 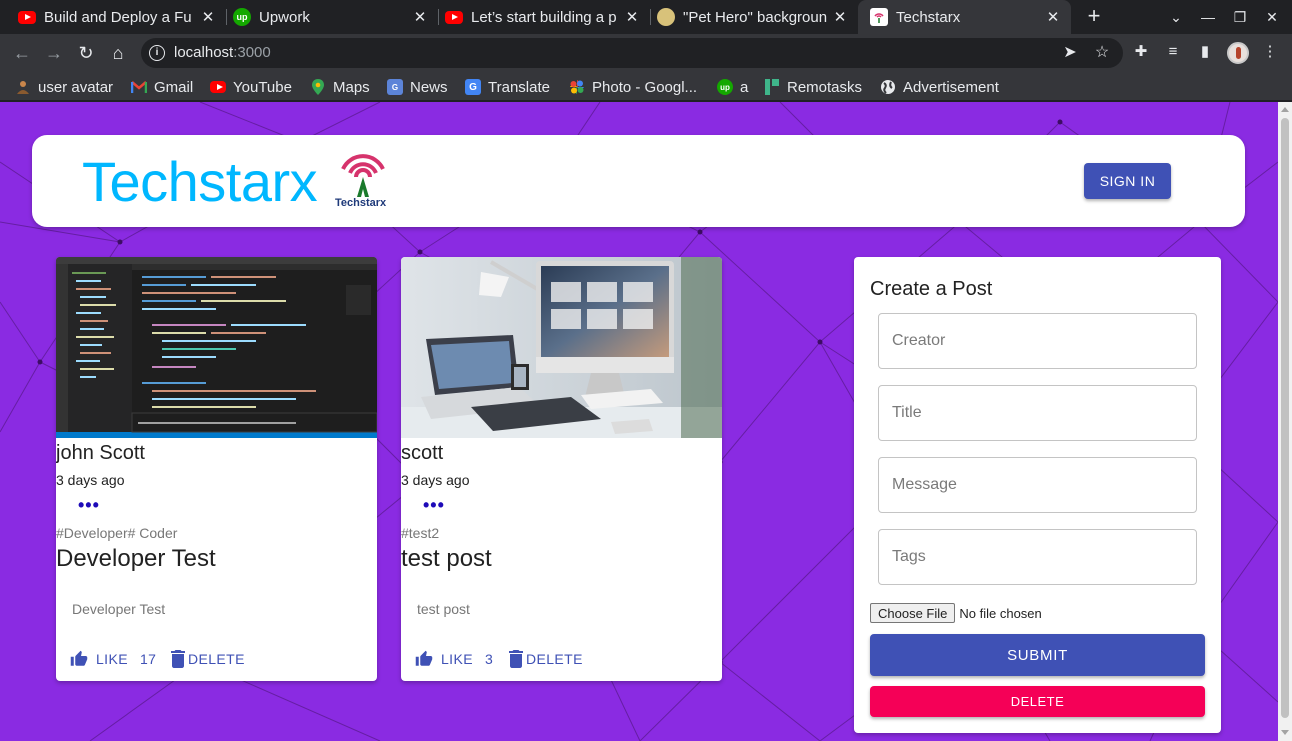 I want to click on brand-caption: Techstarx, so click(x=361, y=203).